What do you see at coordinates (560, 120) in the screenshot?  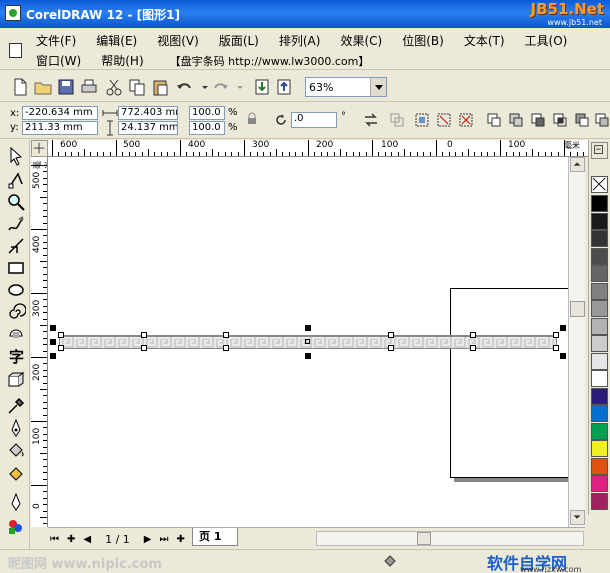 I see `intersect-shape-icon` at bounding box center [560, 120].